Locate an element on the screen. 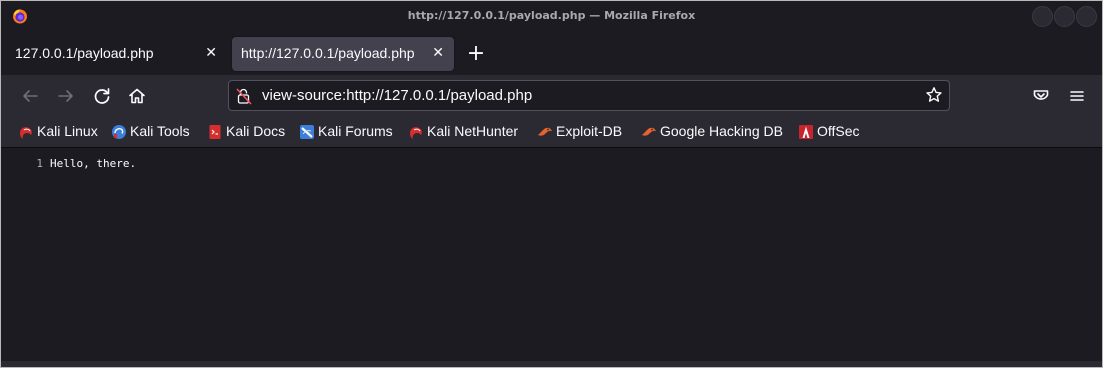  url-bar: view-source:http://127.0.0.1/payload.php is located at coordinates (589, 95).